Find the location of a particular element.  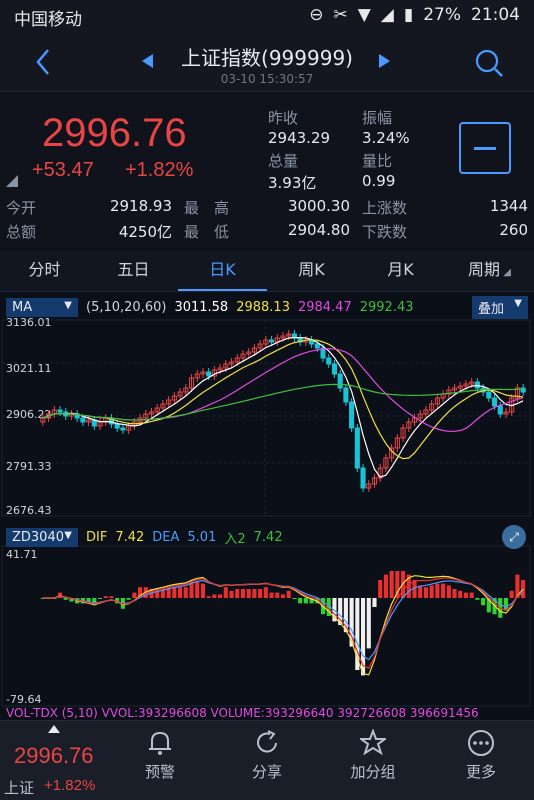

amount-label: 总额 is located at coordinates (21, 232).